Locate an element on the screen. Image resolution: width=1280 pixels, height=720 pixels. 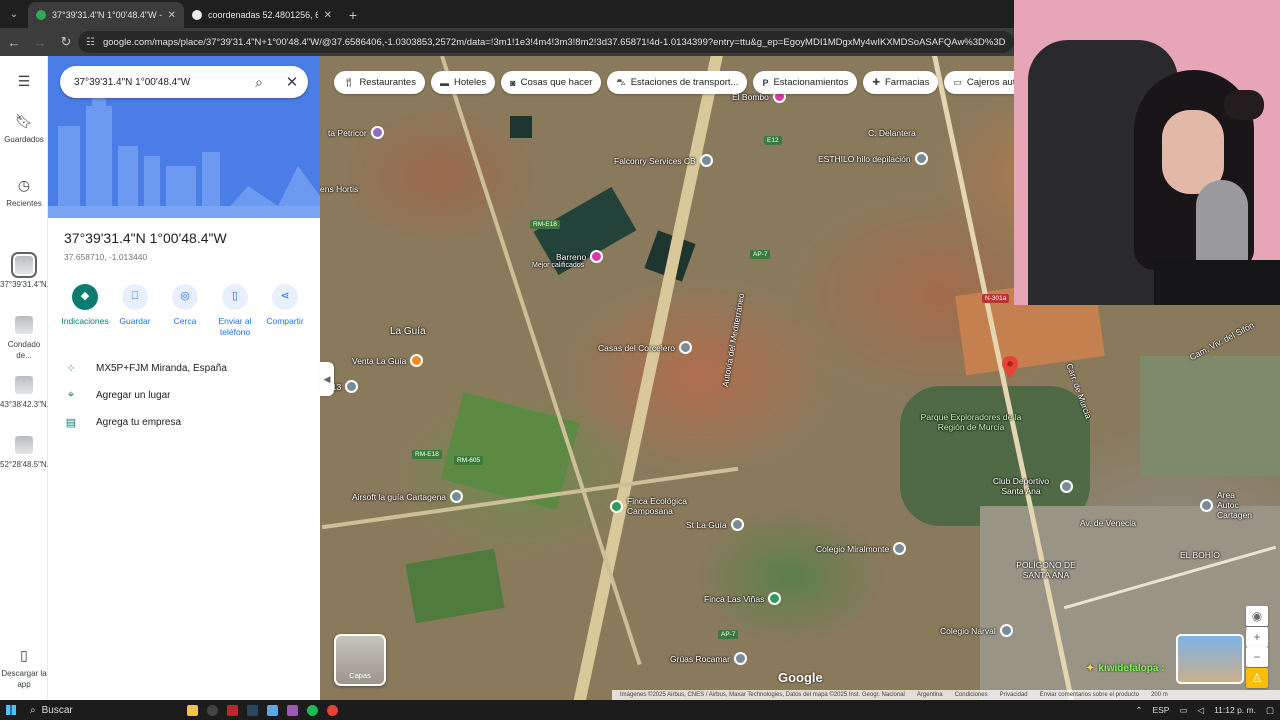
download-app-button: ▯ Descargar la app is located at coordinates (24, 668).